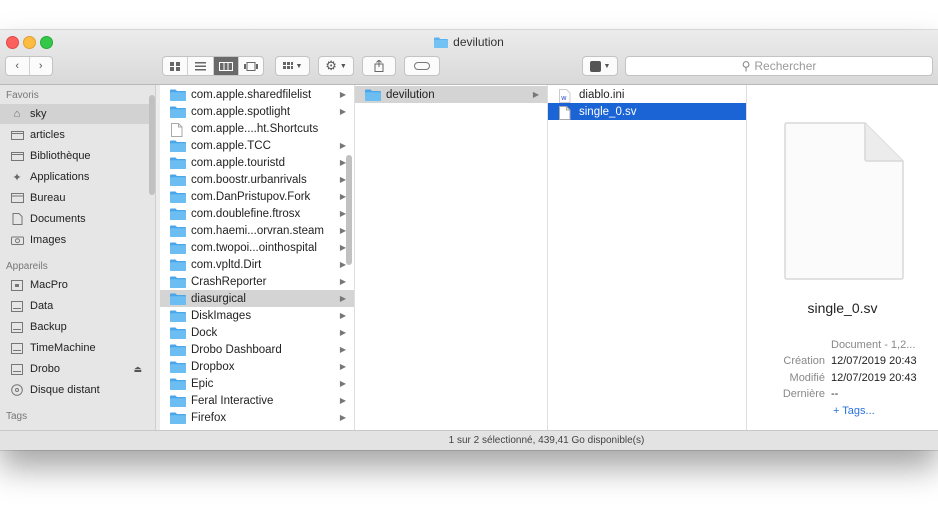  Describe the element at coordinates (152, 145) in the screenshot. I see `sidebar-scrollbar` at that location.